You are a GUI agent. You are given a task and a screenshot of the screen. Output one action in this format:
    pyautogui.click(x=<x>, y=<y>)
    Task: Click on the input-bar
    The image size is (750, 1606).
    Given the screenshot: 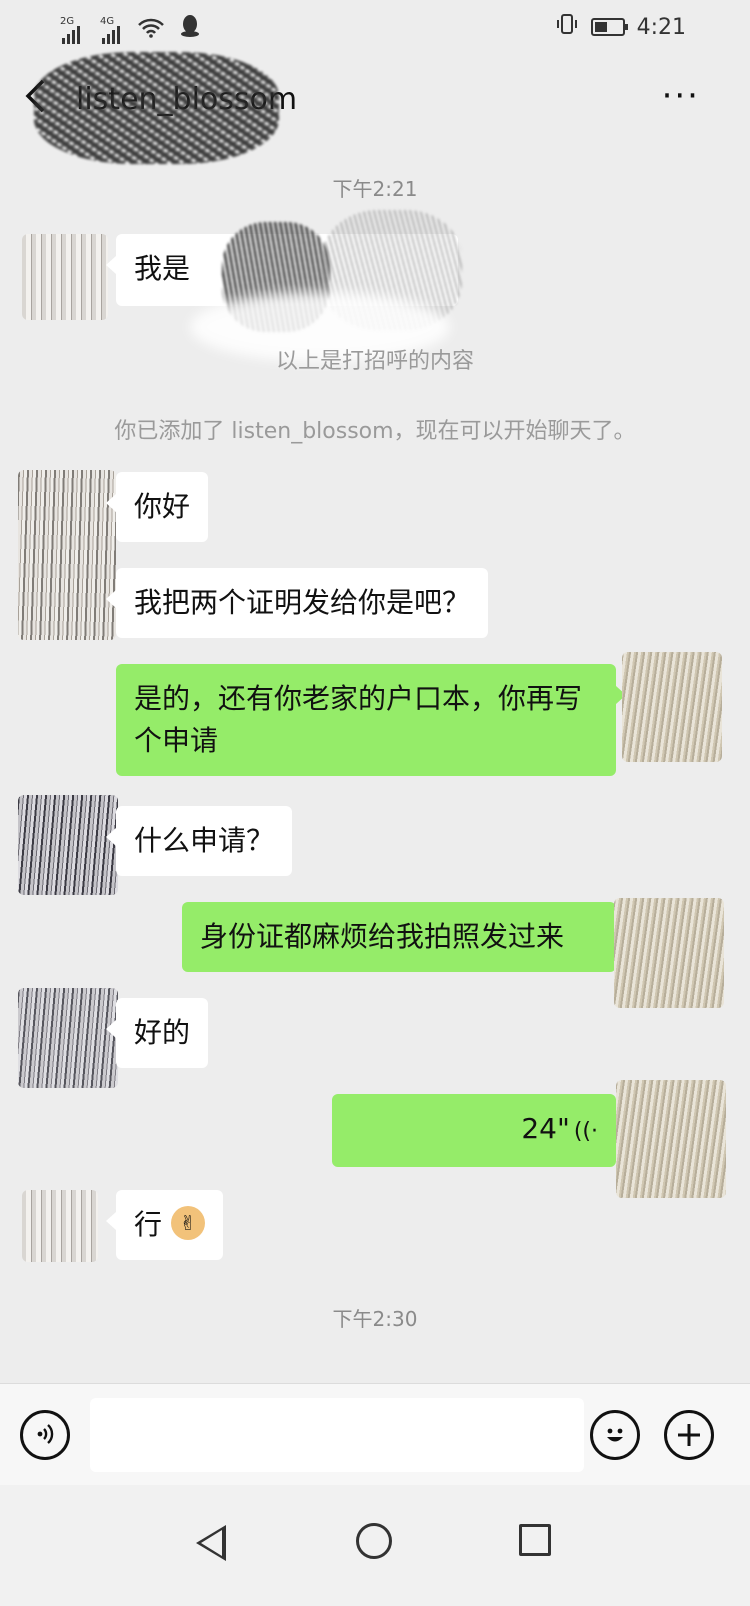 What is the action you would take?
    pyautogui.click(x=375, y=1434)
    